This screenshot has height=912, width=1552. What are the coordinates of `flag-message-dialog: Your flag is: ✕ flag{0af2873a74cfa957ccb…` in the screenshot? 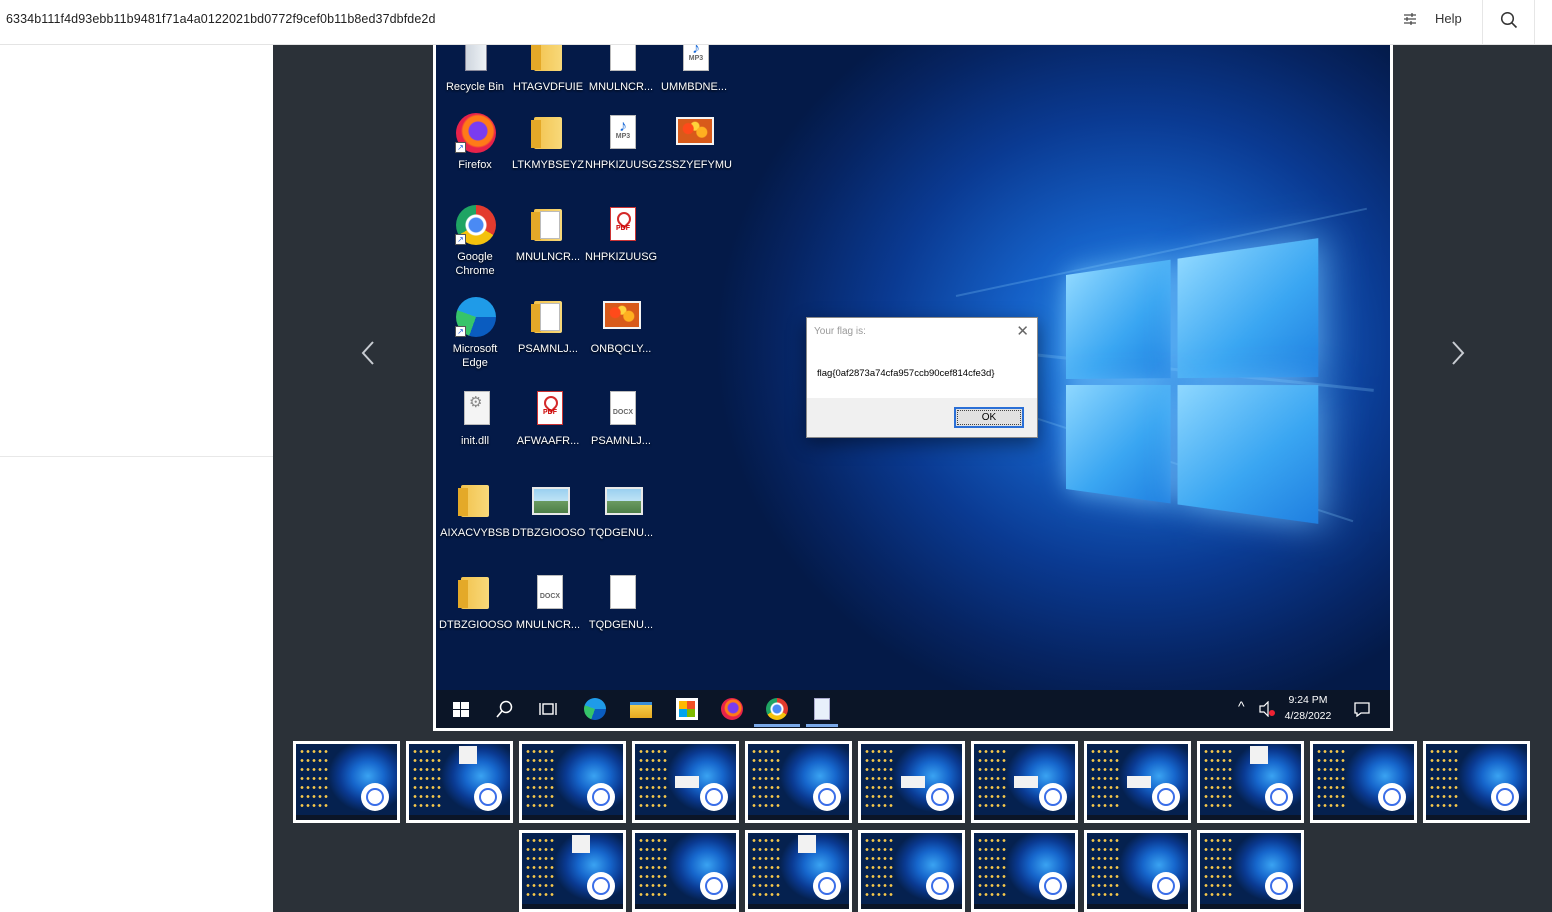 It's located at (922, 377).